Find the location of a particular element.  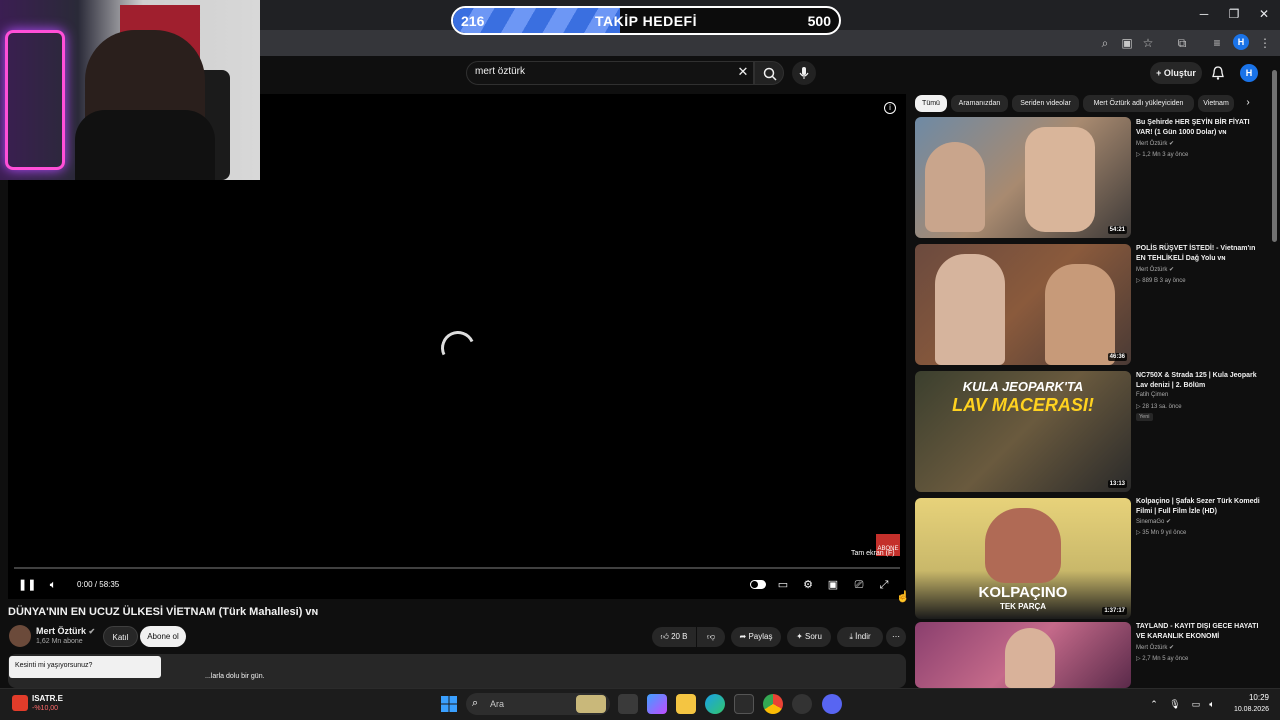

related-thumbnail: KOLPAÇINO TEK PARÇA 1:37:17 is located at coordinates (1023, 558).